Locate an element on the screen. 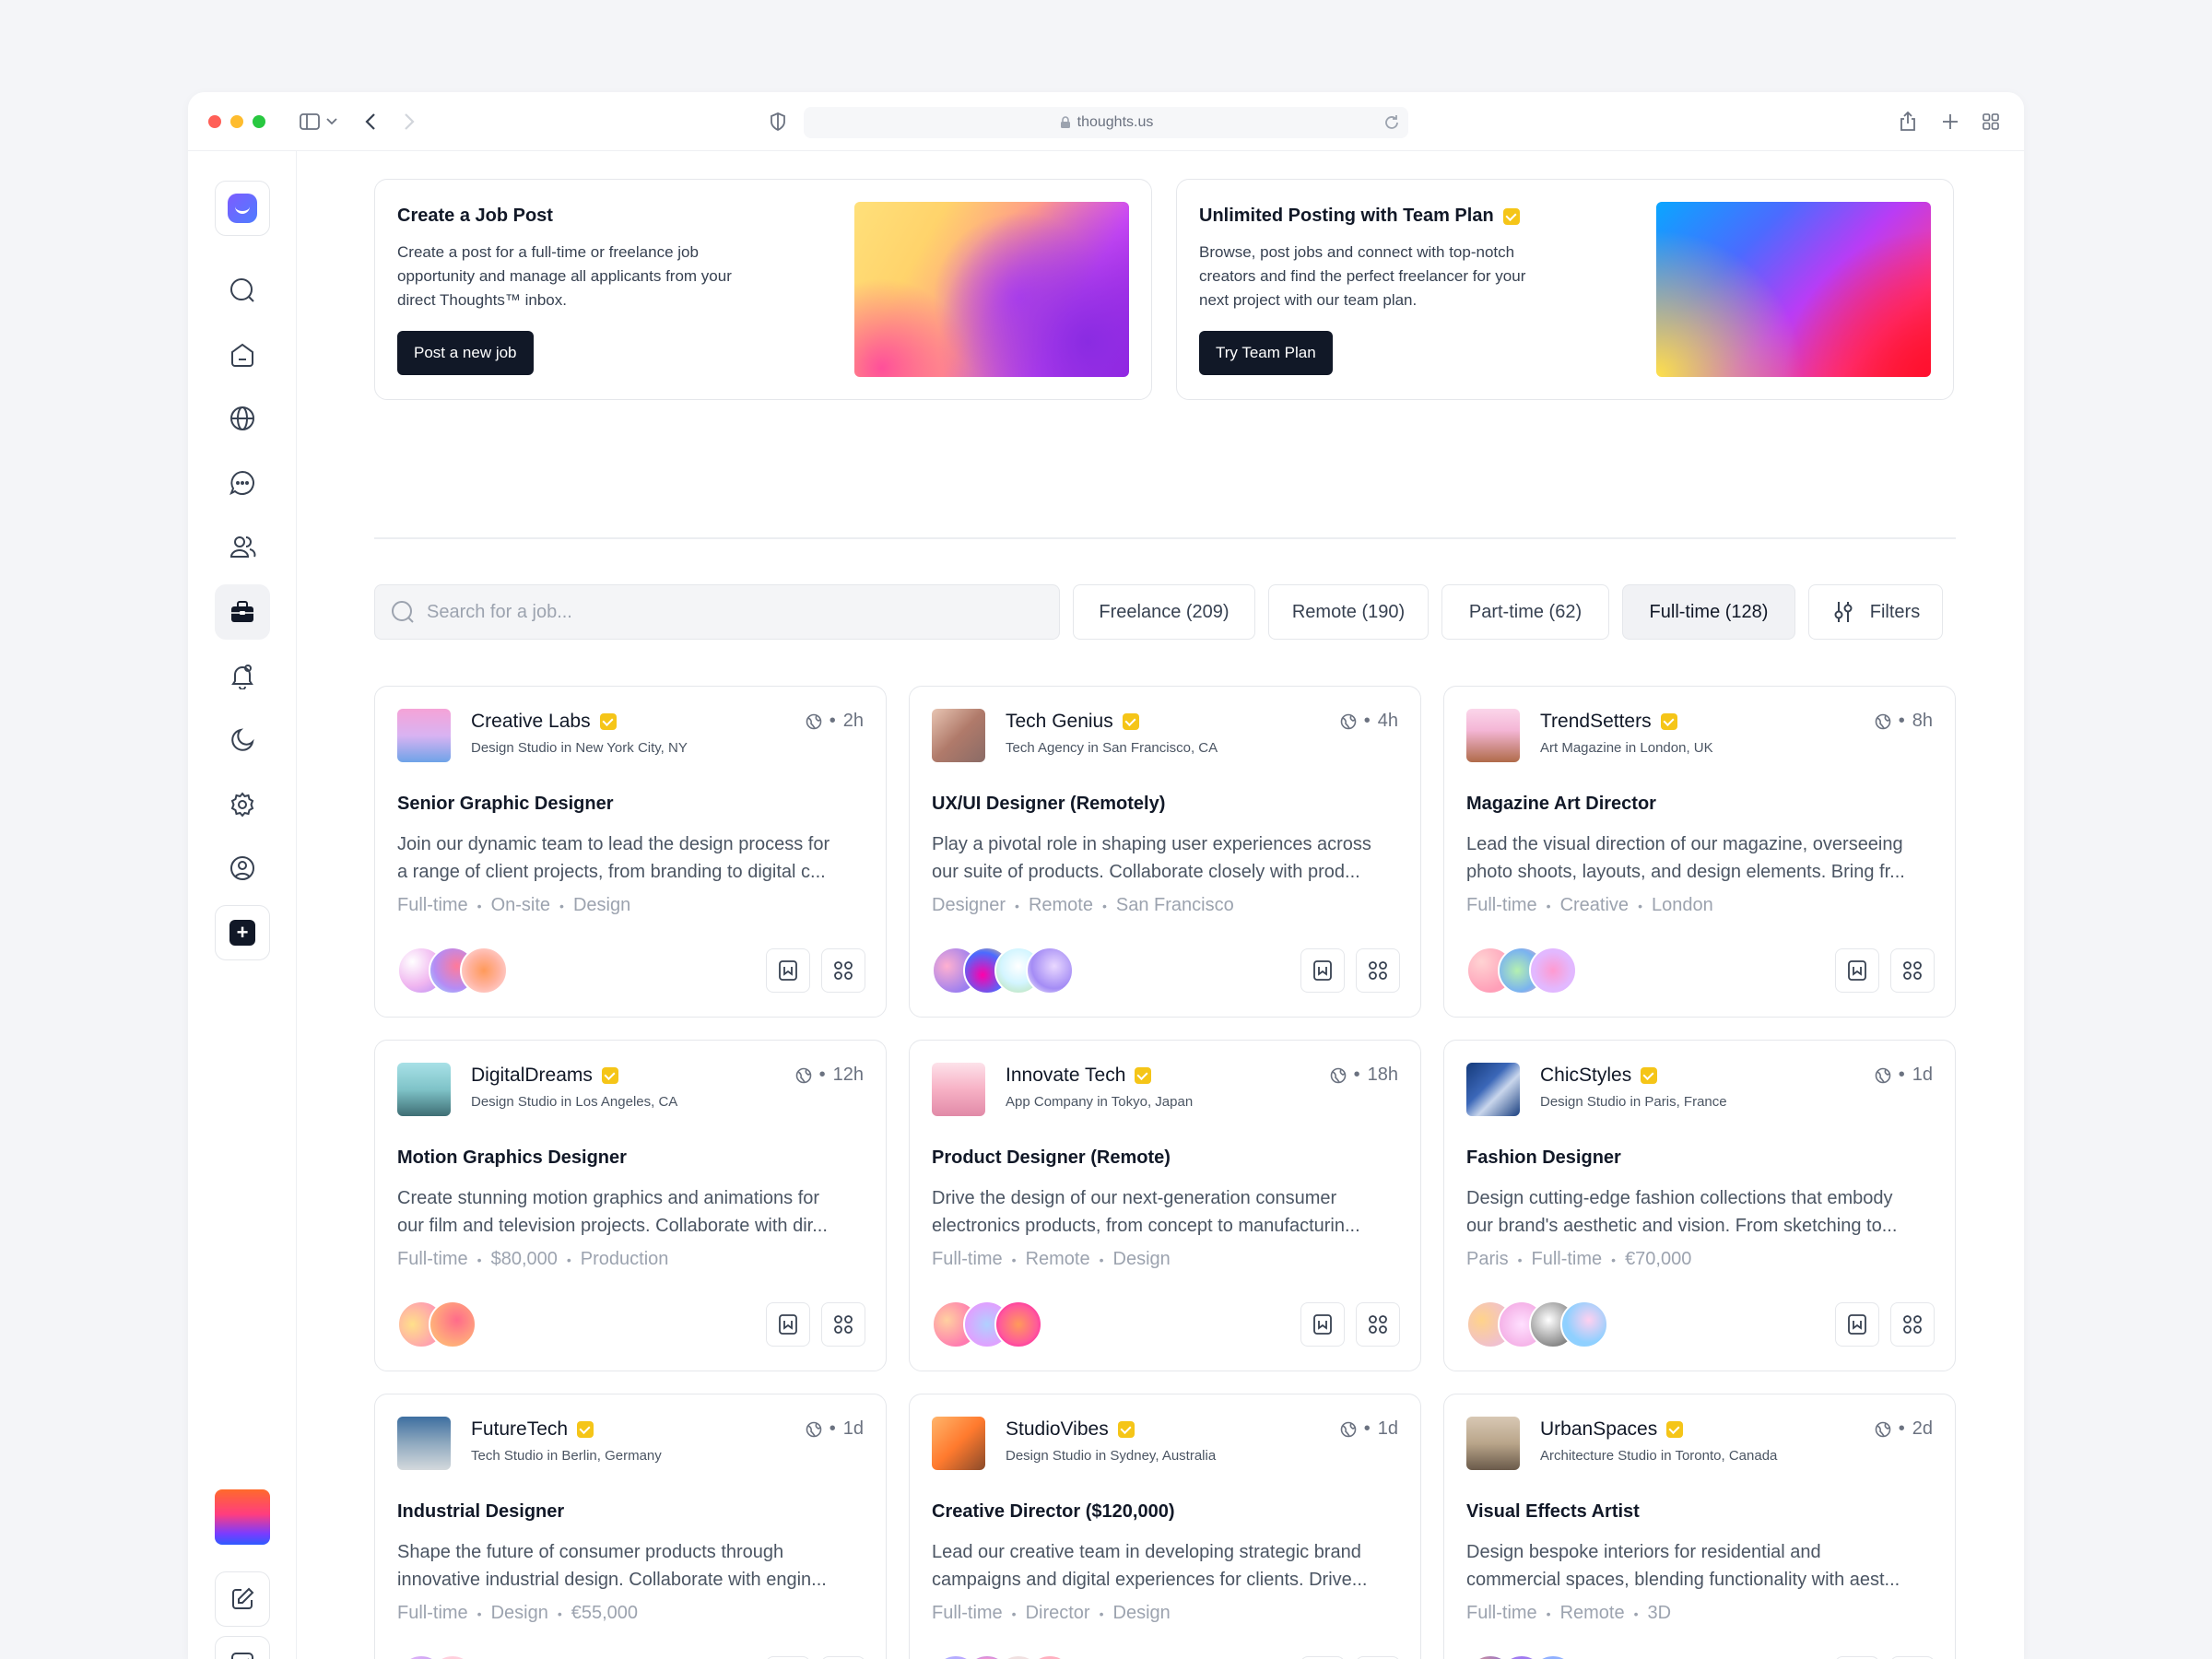 Image resolution: width=2212 pixels, height=1659 pixels. app-logo is located at coordinates (242, 208).